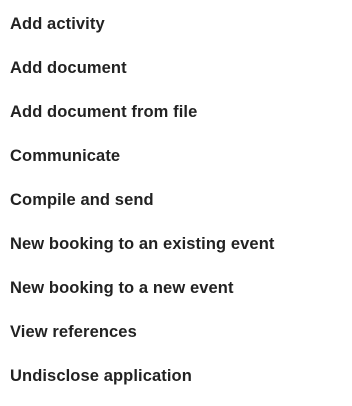 The width and height of the screenshot is (352, 406). What do you see at coordinates (176, 332) in the screenshot?
I see `menu-item-view-references: View references` at bounding box center [176, 332].